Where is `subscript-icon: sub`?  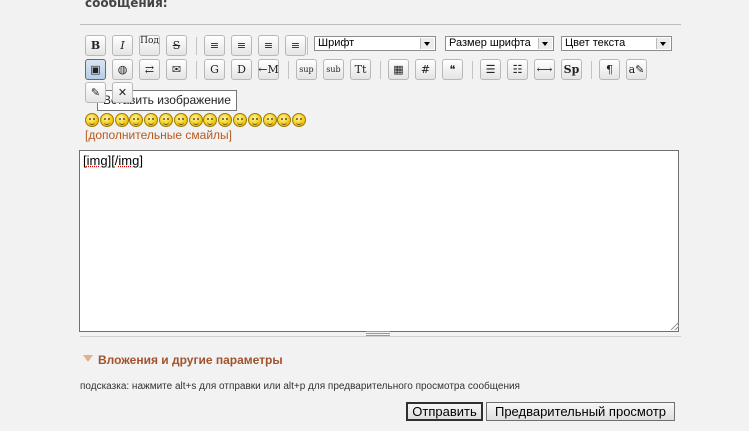 subscript-icon: sub is located at coordinates (333, 69).